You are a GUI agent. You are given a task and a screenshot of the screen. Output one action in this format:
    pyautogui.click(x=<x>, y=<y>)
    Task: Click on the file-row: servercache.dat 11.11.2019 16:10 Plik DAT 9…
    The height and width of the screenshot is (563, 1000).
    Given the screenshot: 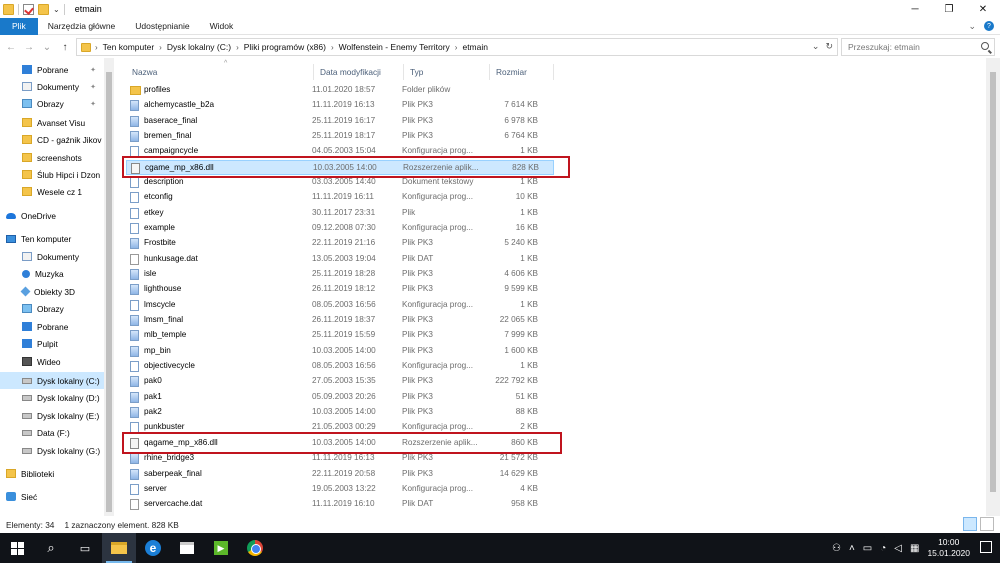 What is the action you would take?
    pyautogui.click(x=340, y=504)
    